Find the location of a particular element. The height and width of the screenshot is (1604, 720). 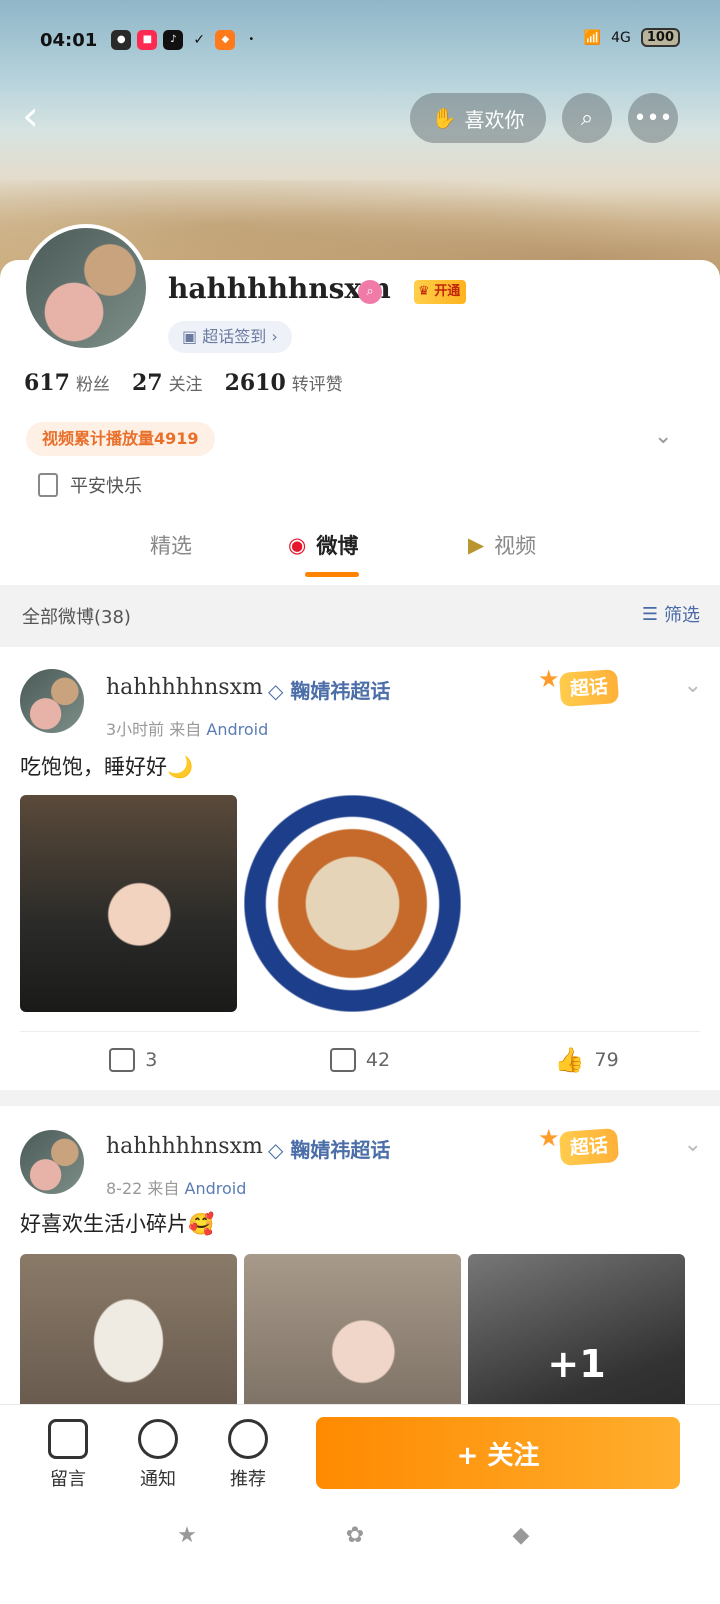

search-badge-icon: ⌕ is located at coordinates (370, 292).